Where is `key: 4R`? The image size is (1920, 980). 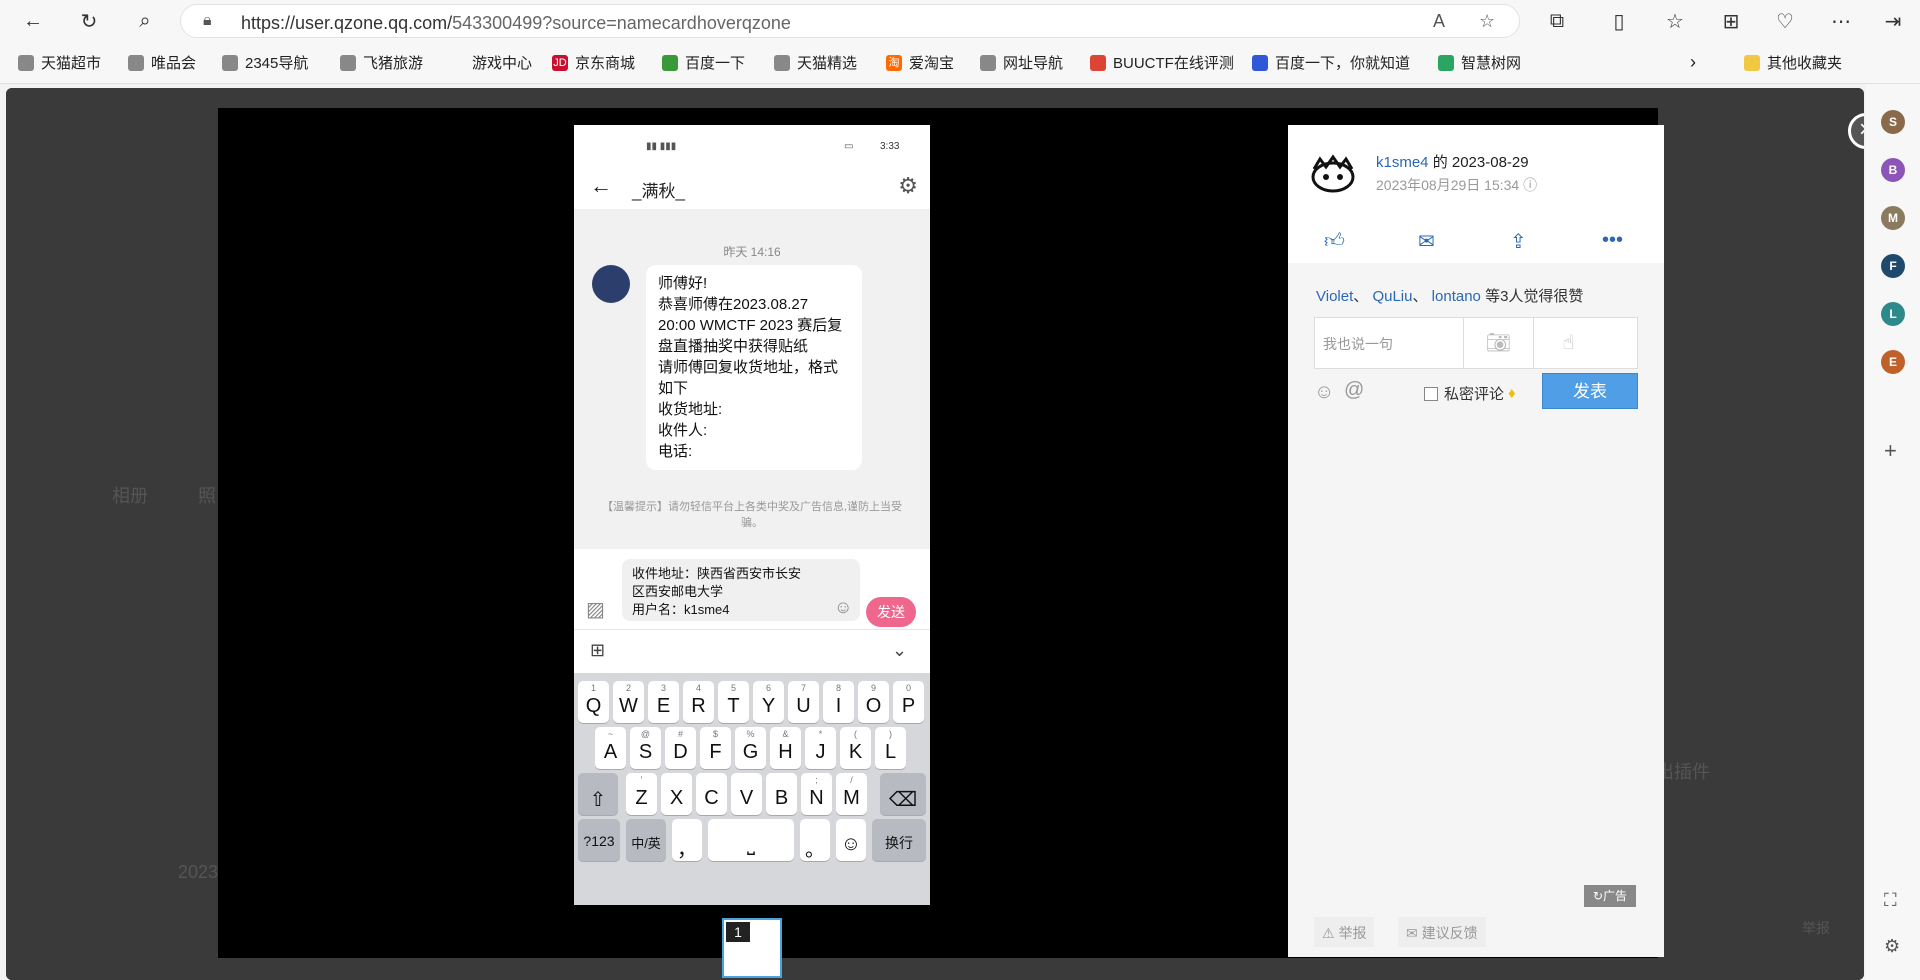 key: 4R is located at coordinates (698, 702).